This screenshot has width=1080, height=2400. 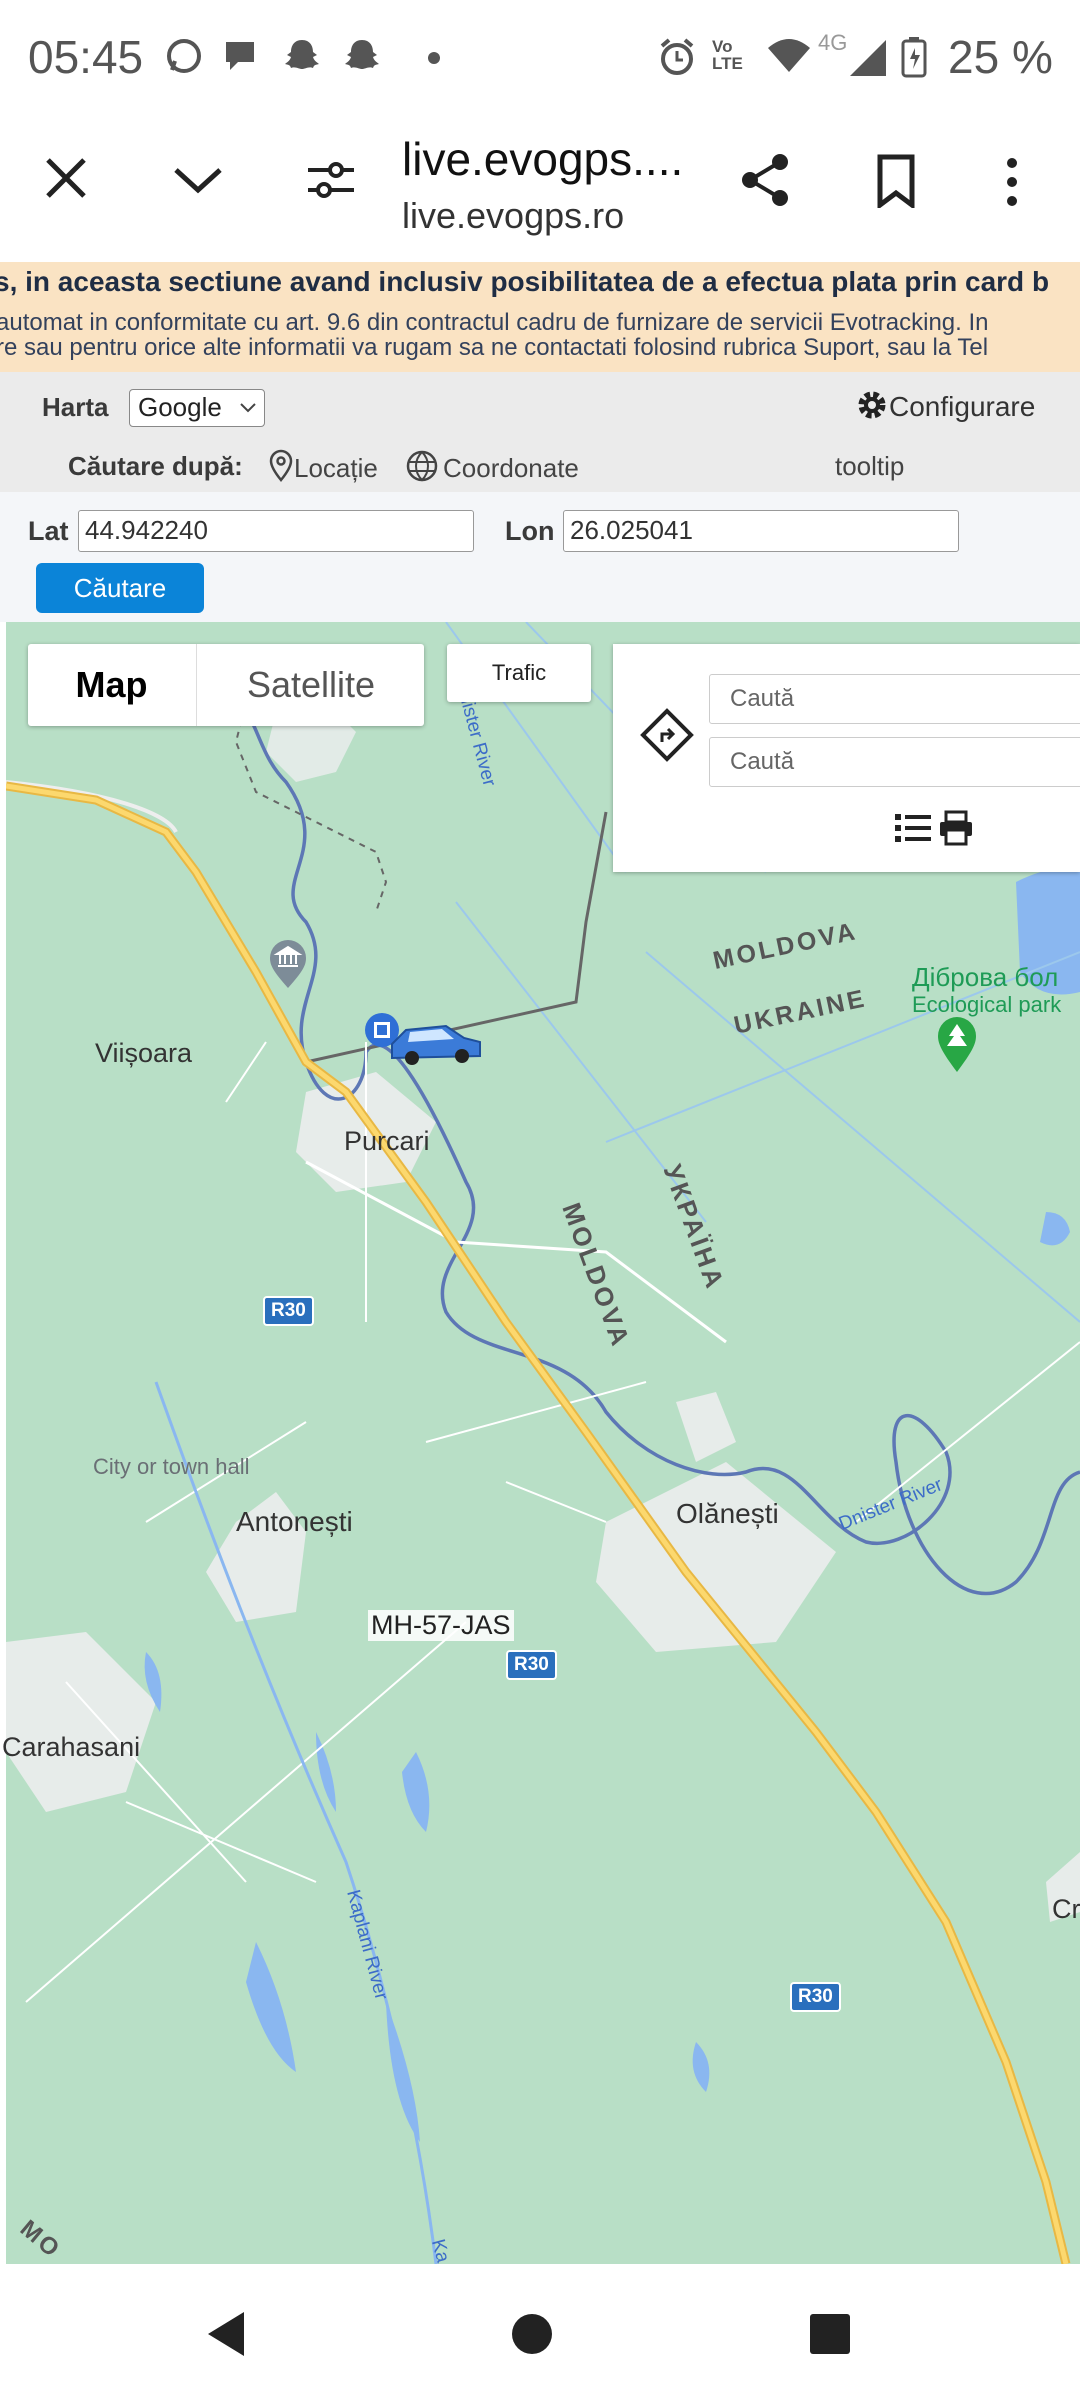 What do you see at coordinates (667, 735) in the screenshot?
I see `directions-icon` at bounding box center [667, 735].